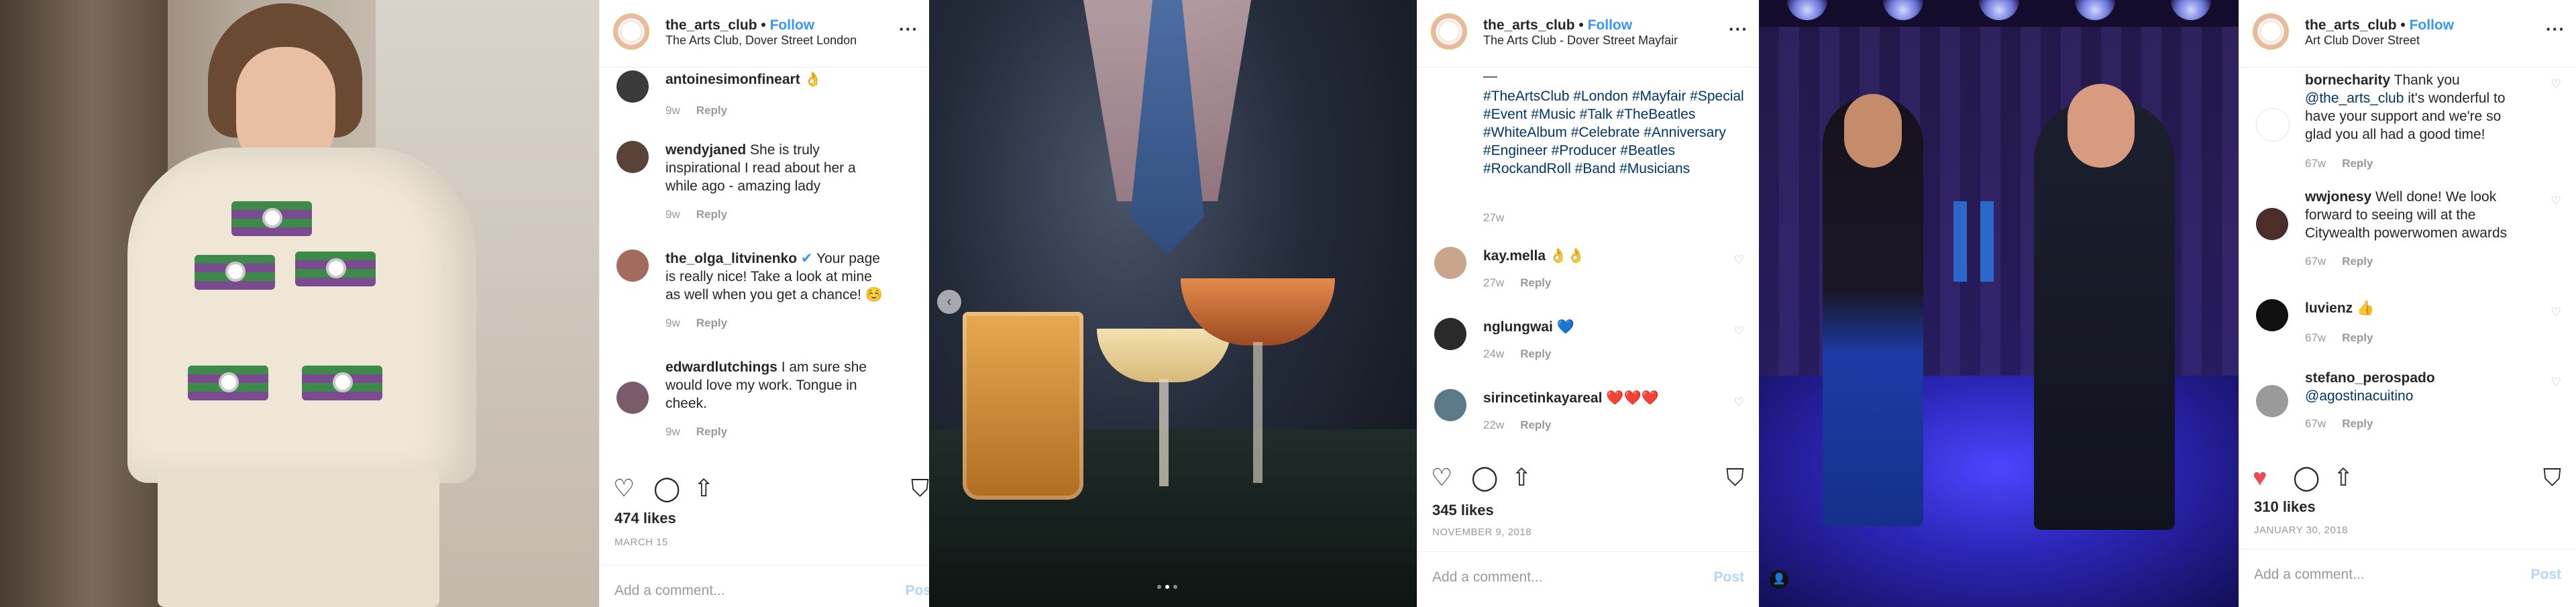  Describe the element at coordinates (1580, 41) in the screenshot. I see `post-location: The Arts Club - Dover Street Mayfair` at that location.